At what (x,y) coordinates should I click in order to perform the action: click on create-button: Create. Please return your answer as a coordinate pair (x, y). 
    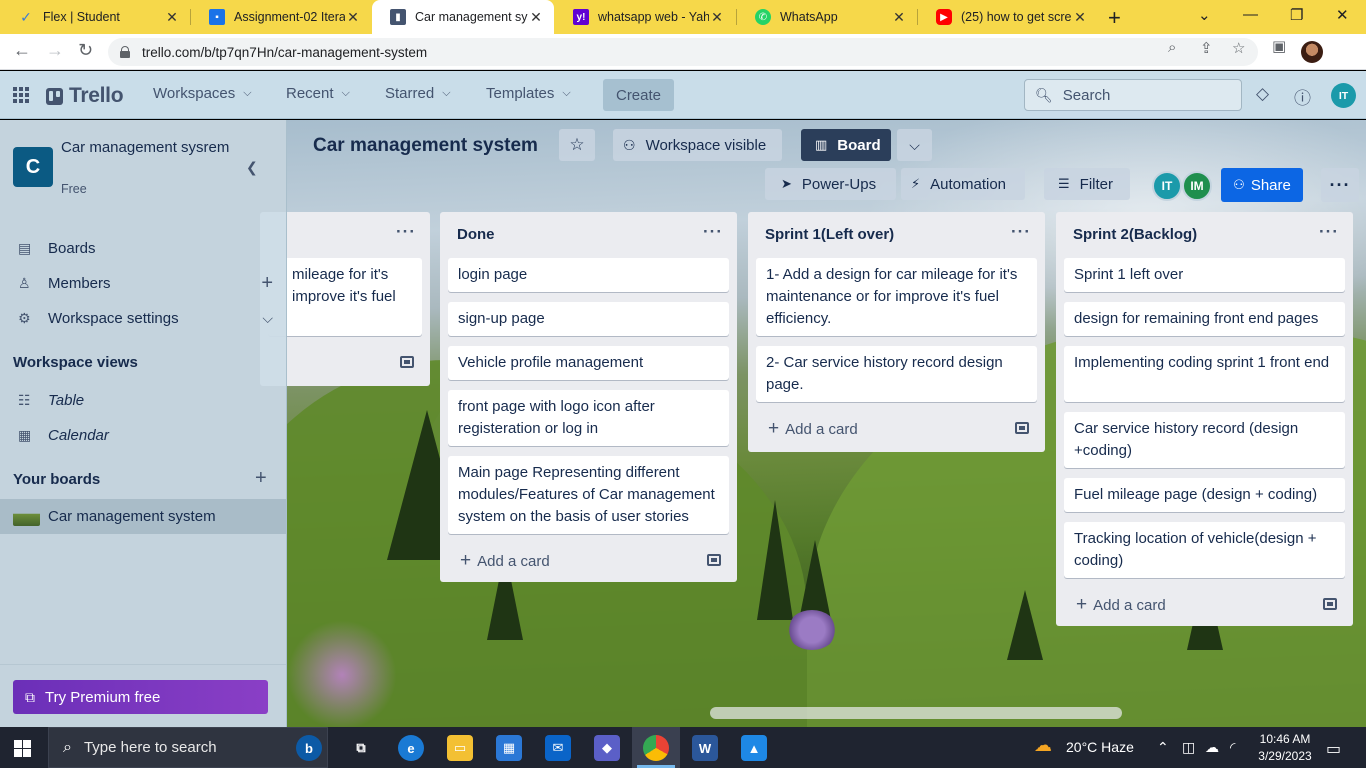
    Looking at the image, I should click on (638, 95).